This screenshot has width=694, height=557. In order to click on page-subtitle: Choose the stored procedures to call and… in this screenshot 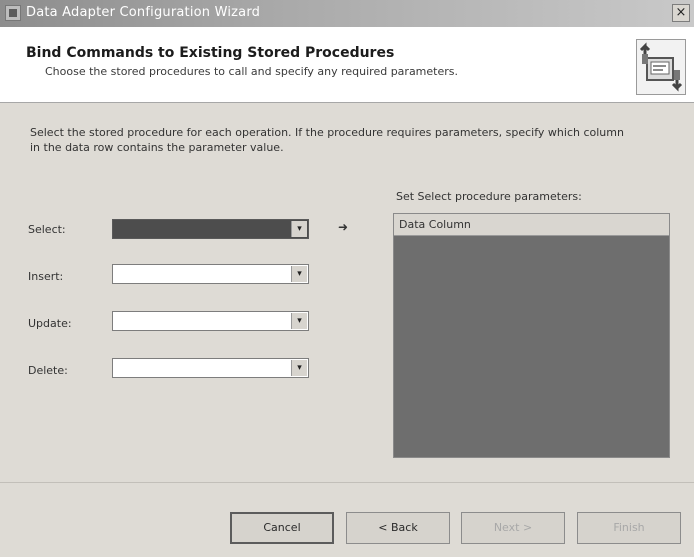, I will do `click(251, 71)`.